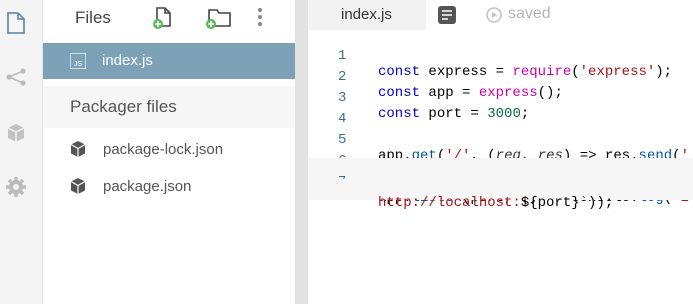  Describe the element at coordinates (494, 17) in the screenshot. I see `saved-status-icon` at that location.